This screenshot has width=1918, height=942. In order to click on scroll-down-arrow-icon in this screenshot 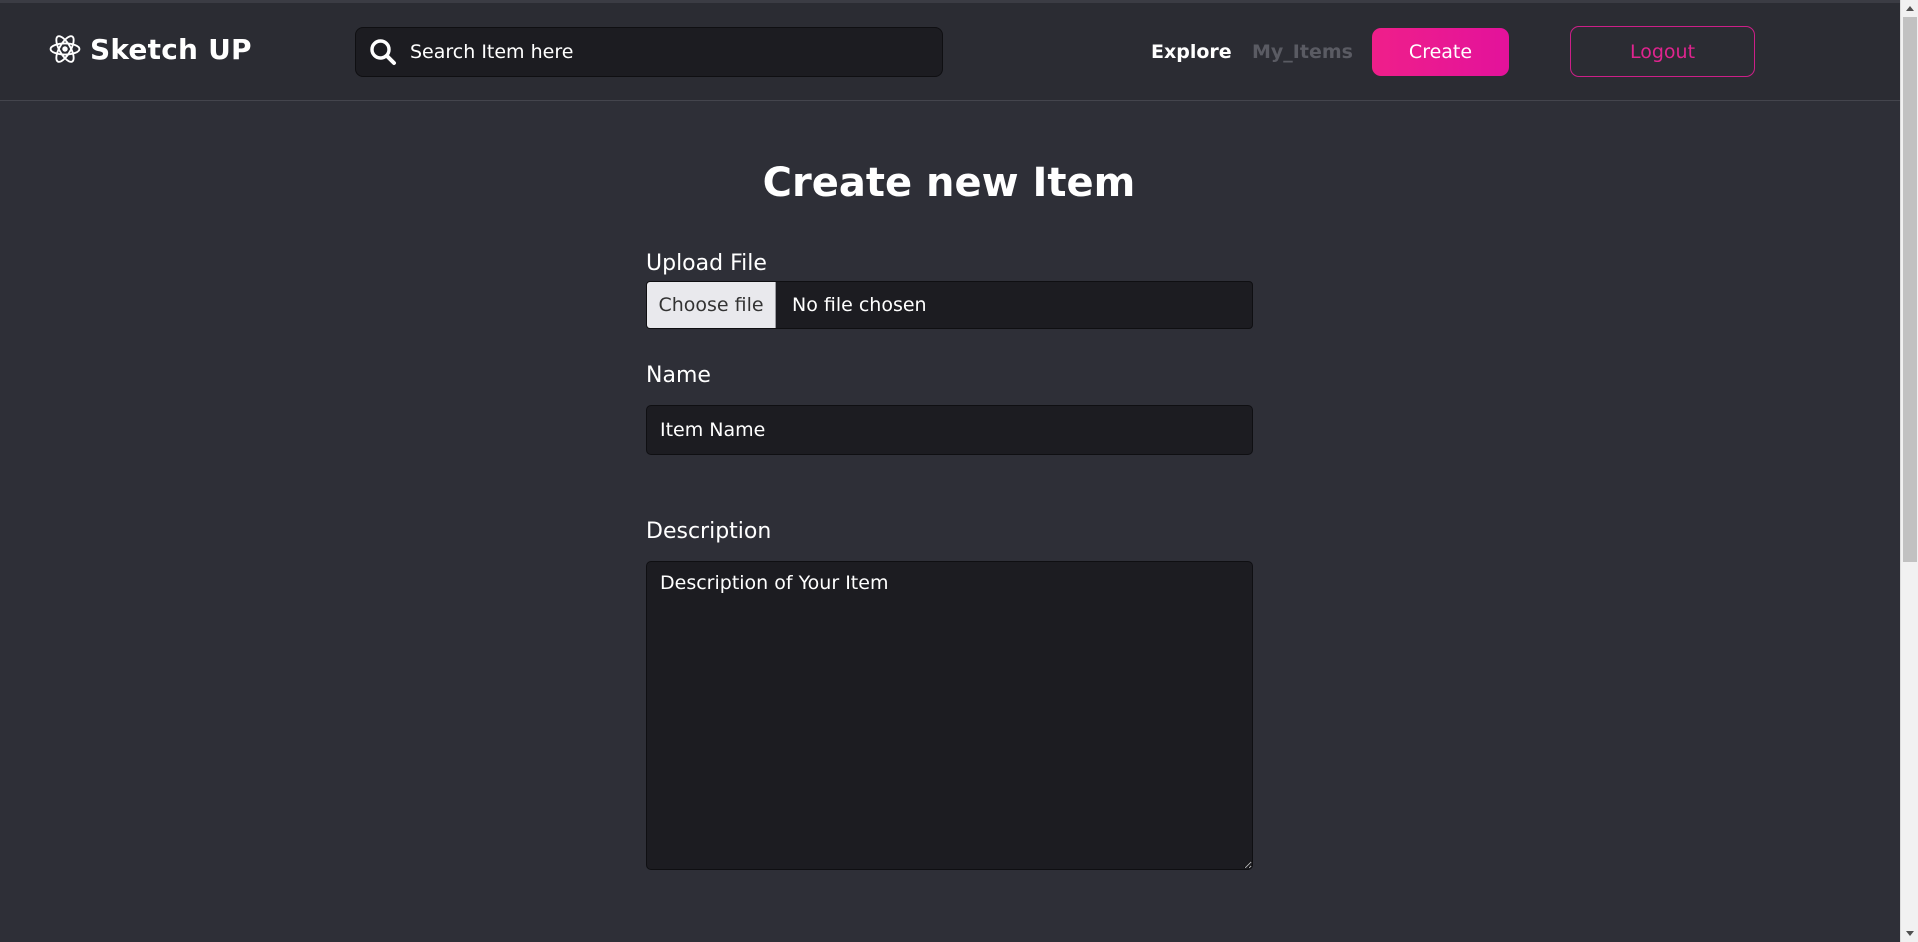, I will do `click(1909, 933)`.